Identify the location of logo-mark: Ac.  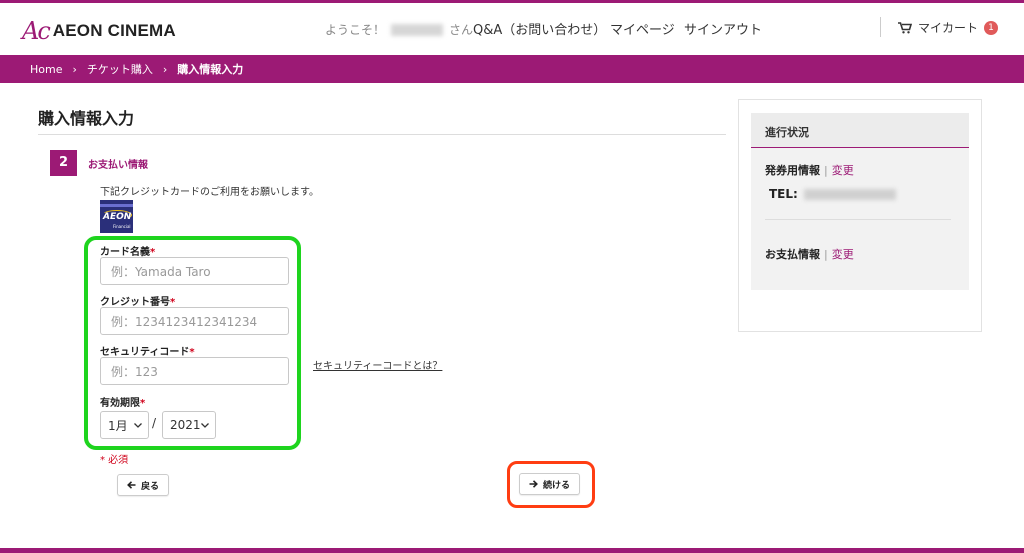
(36, 31).